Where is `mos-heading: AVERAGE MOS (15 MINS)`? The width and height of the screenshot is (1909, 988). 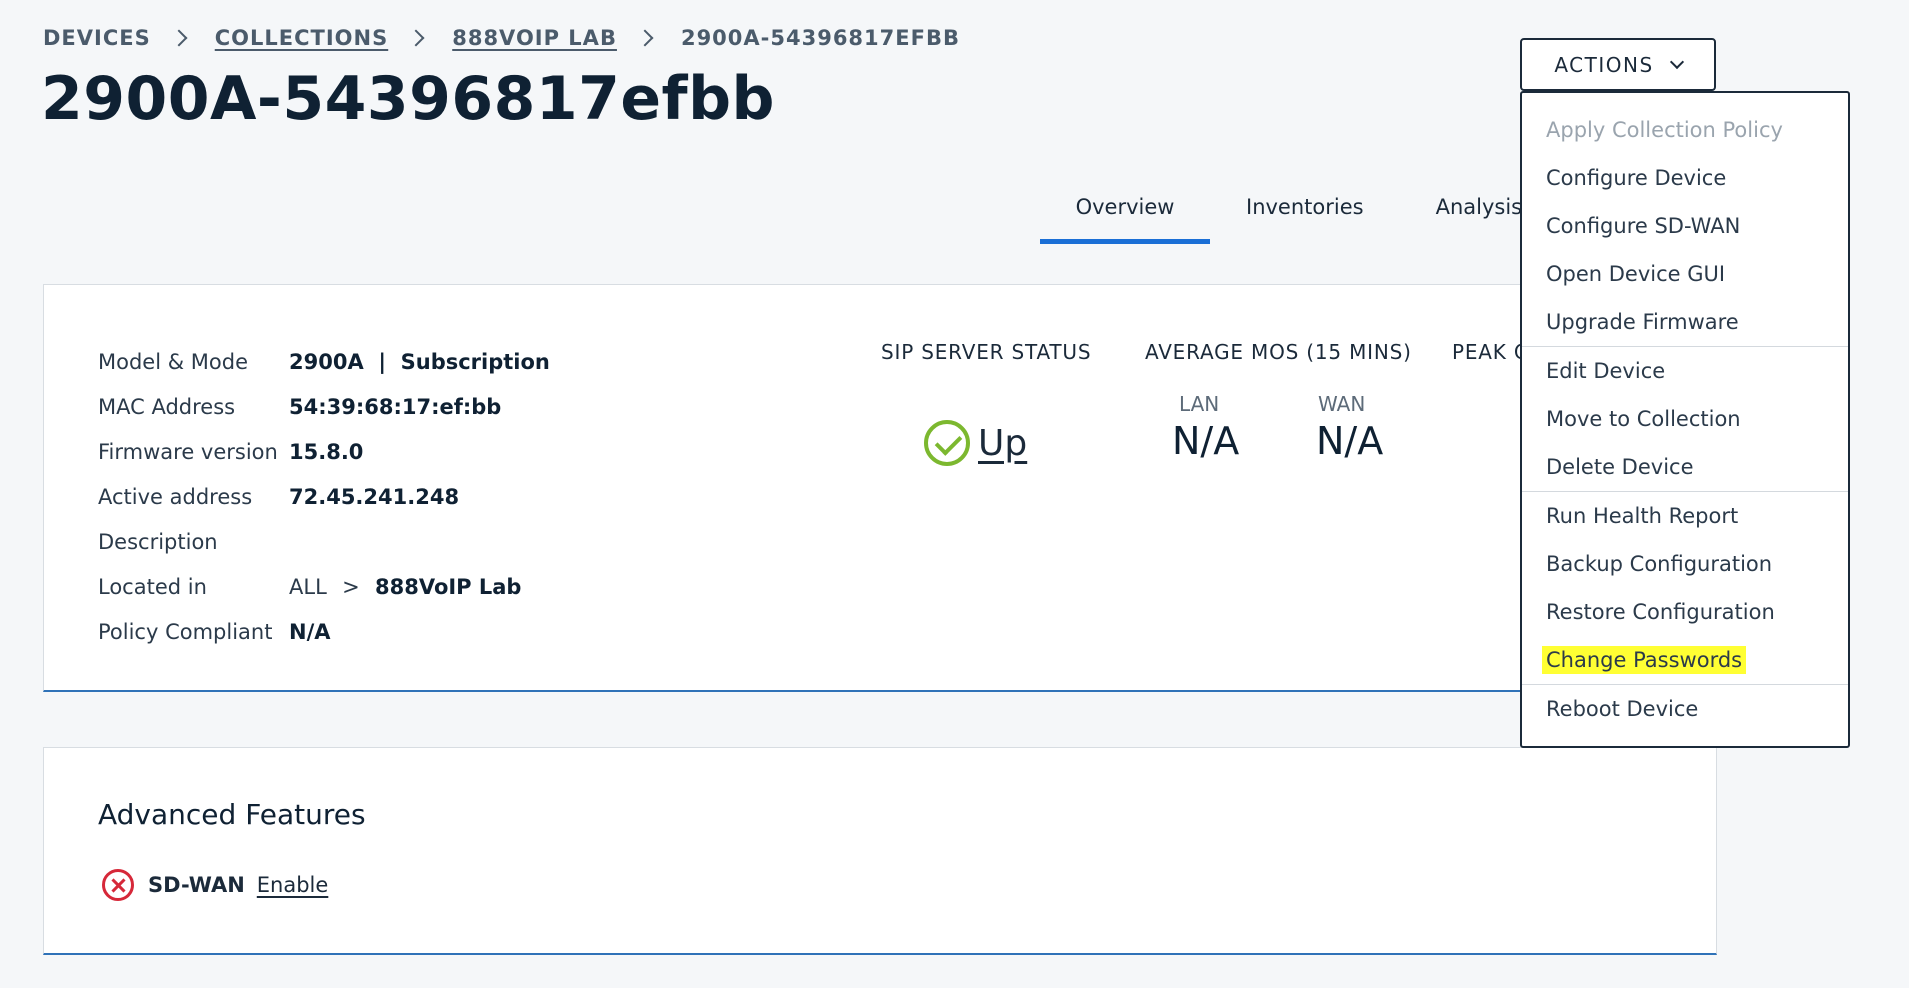 mos-heading: AVERAGE MOS (15 MINS) is located at coordinates (1278, 352).